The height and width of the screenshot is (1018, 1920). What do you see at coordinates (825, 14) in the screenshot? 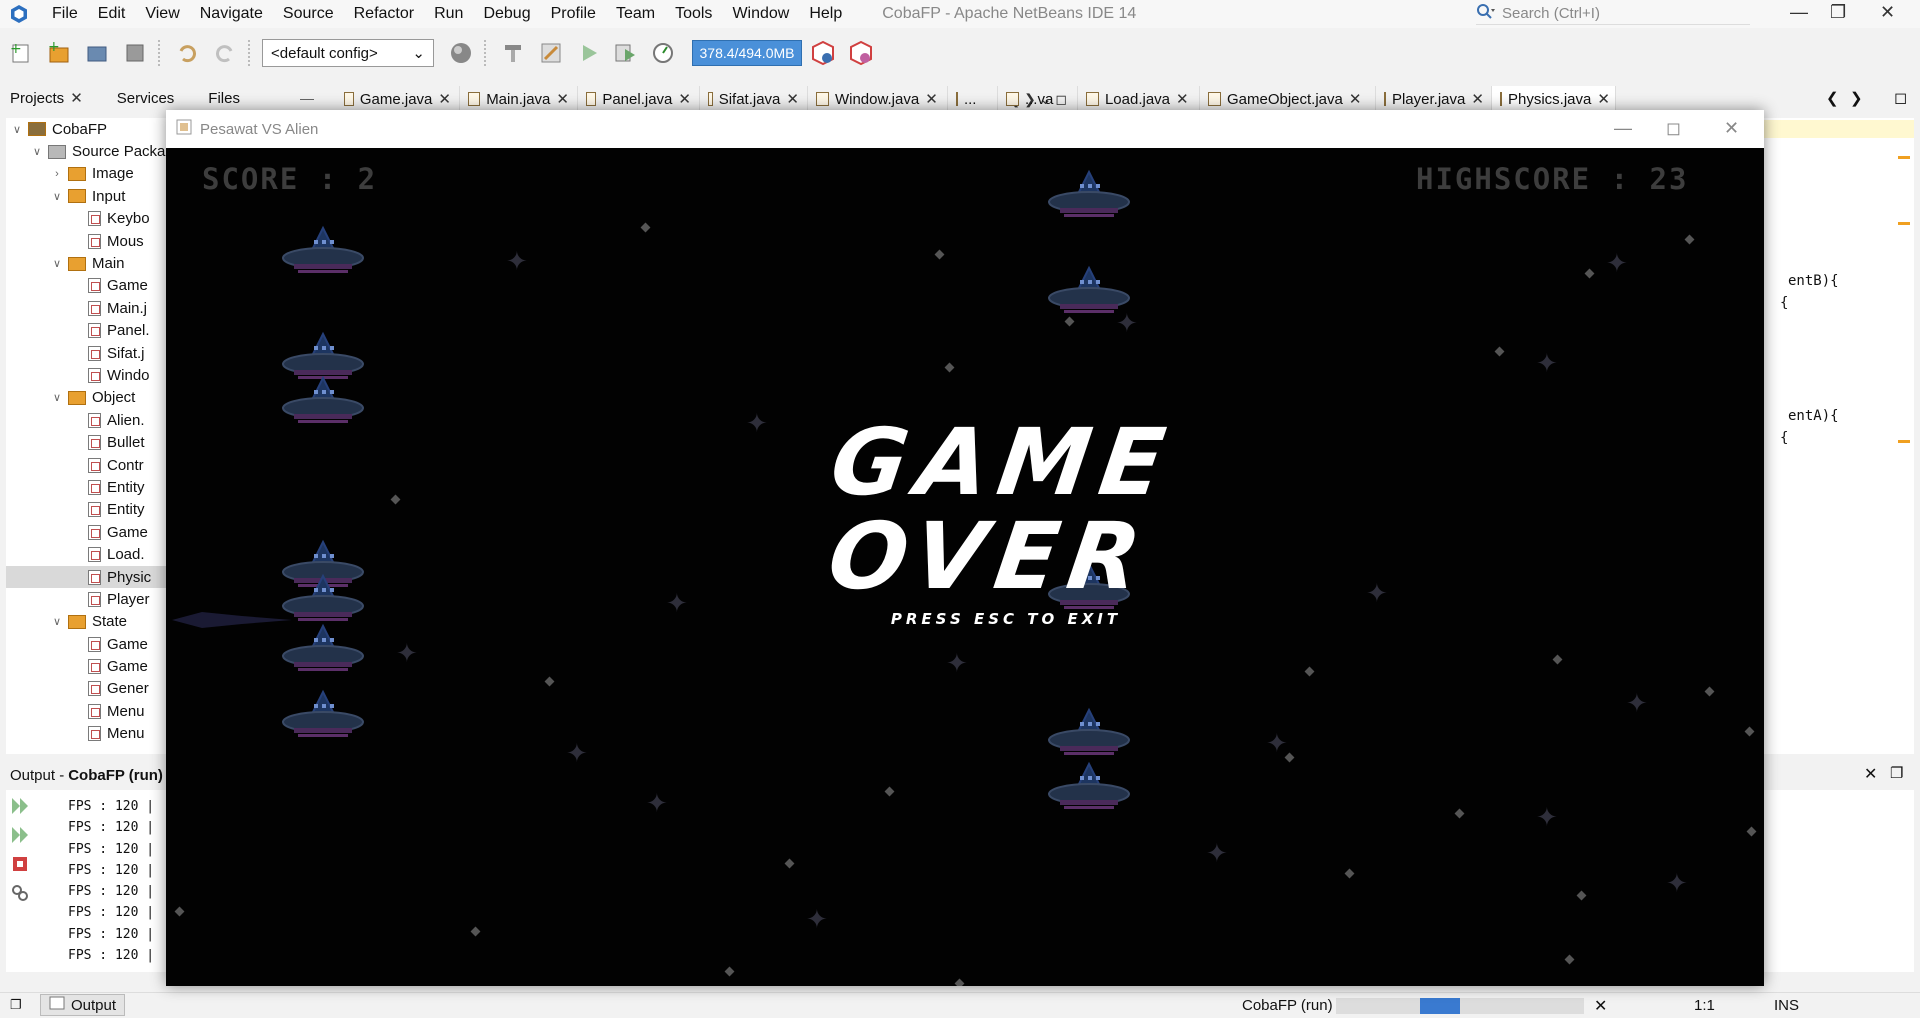
I see `menu-help: Help` at bounding box center [825, 14].